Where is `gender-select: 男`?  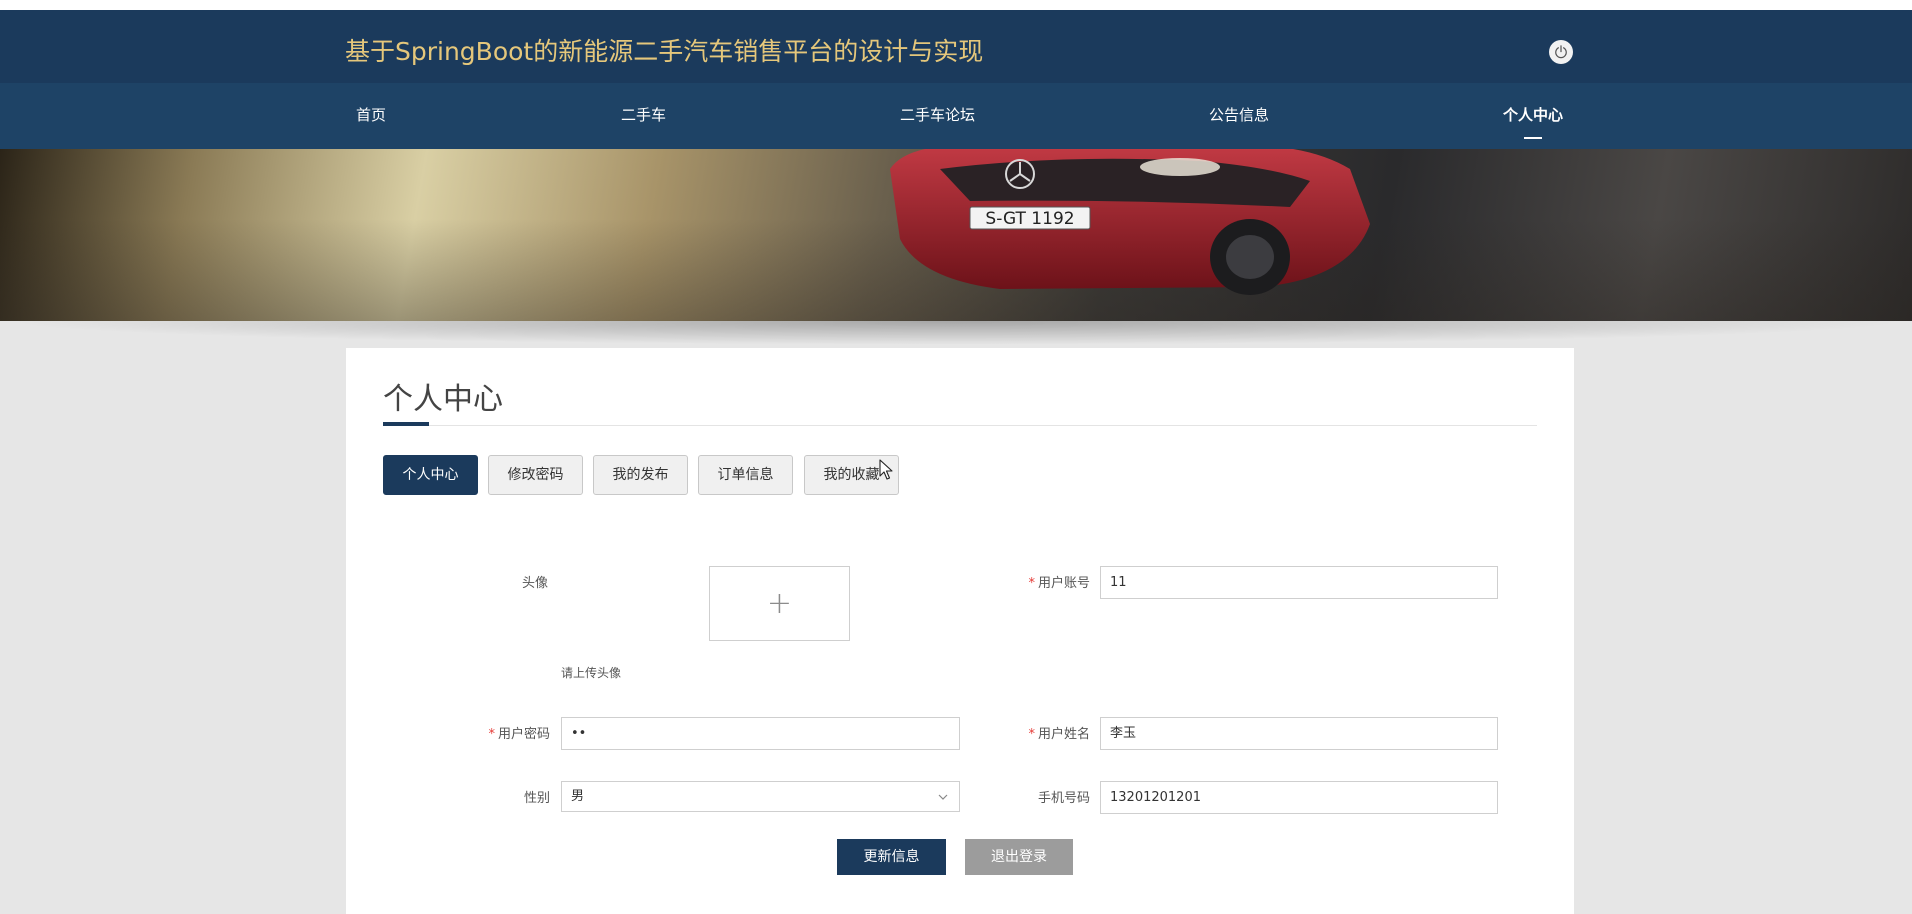
gender-select: 男 is located at coordinates (760, 796).